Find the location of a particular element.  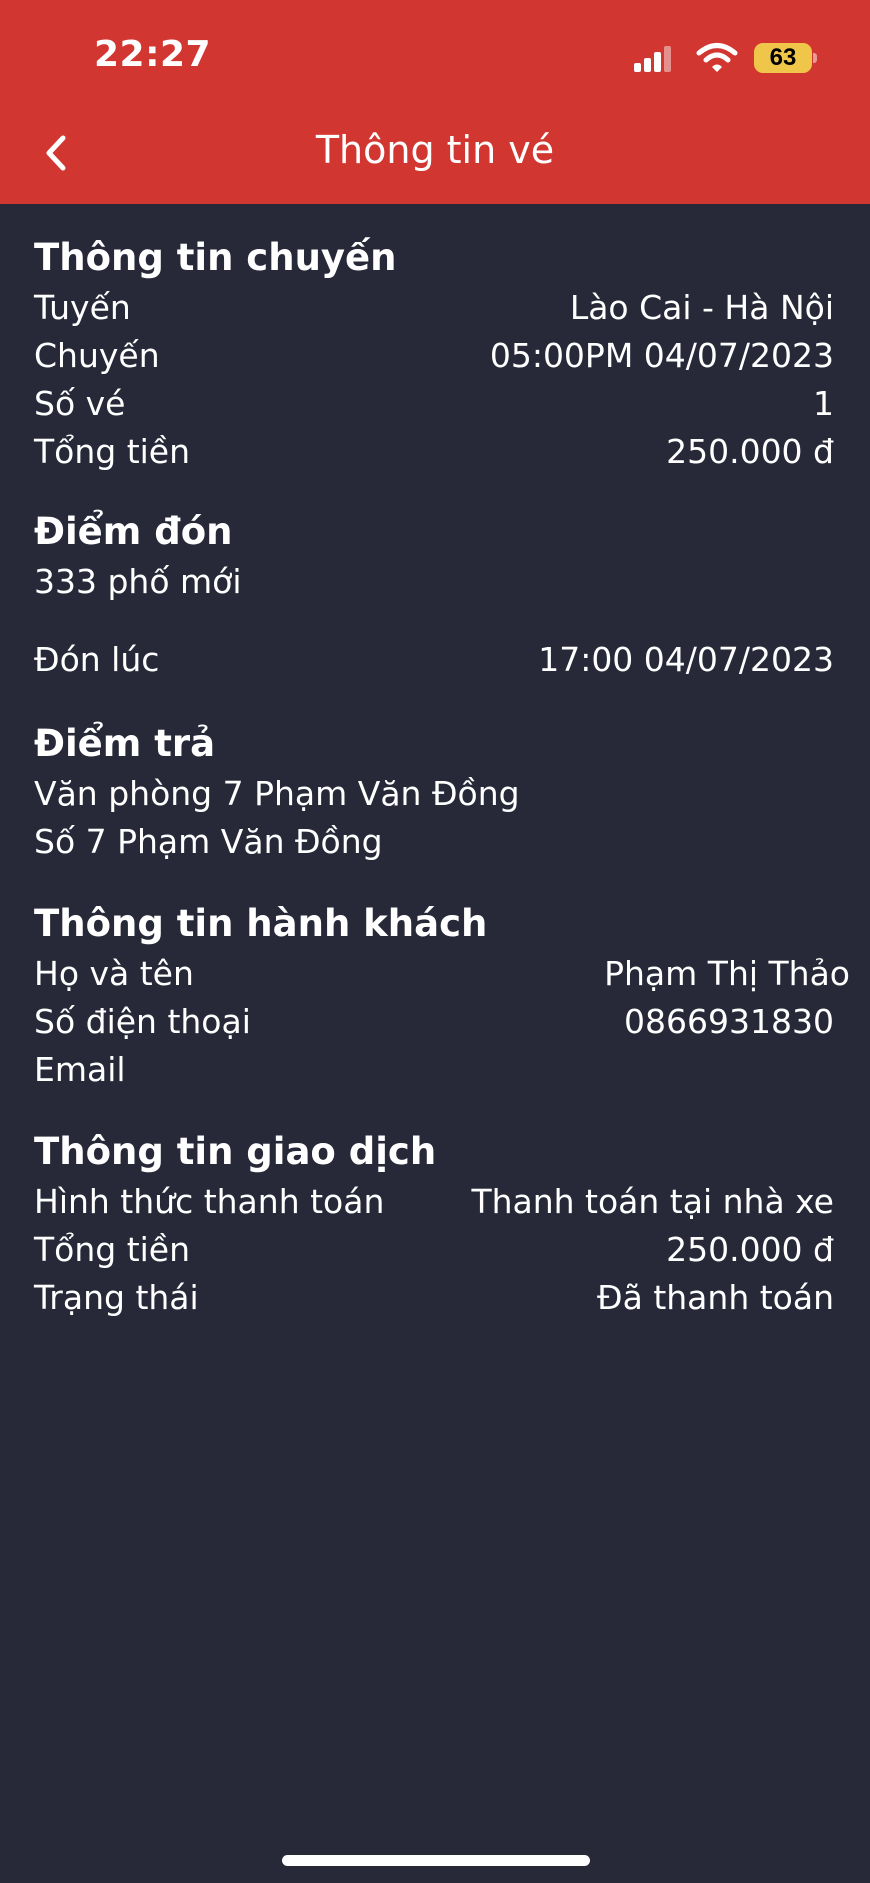

battery-icon: 63 is located at coordinates (785, 58).